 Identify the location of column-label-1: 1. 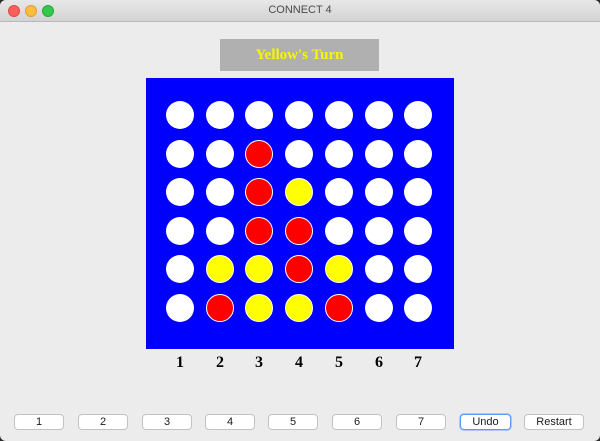
(180, 362).